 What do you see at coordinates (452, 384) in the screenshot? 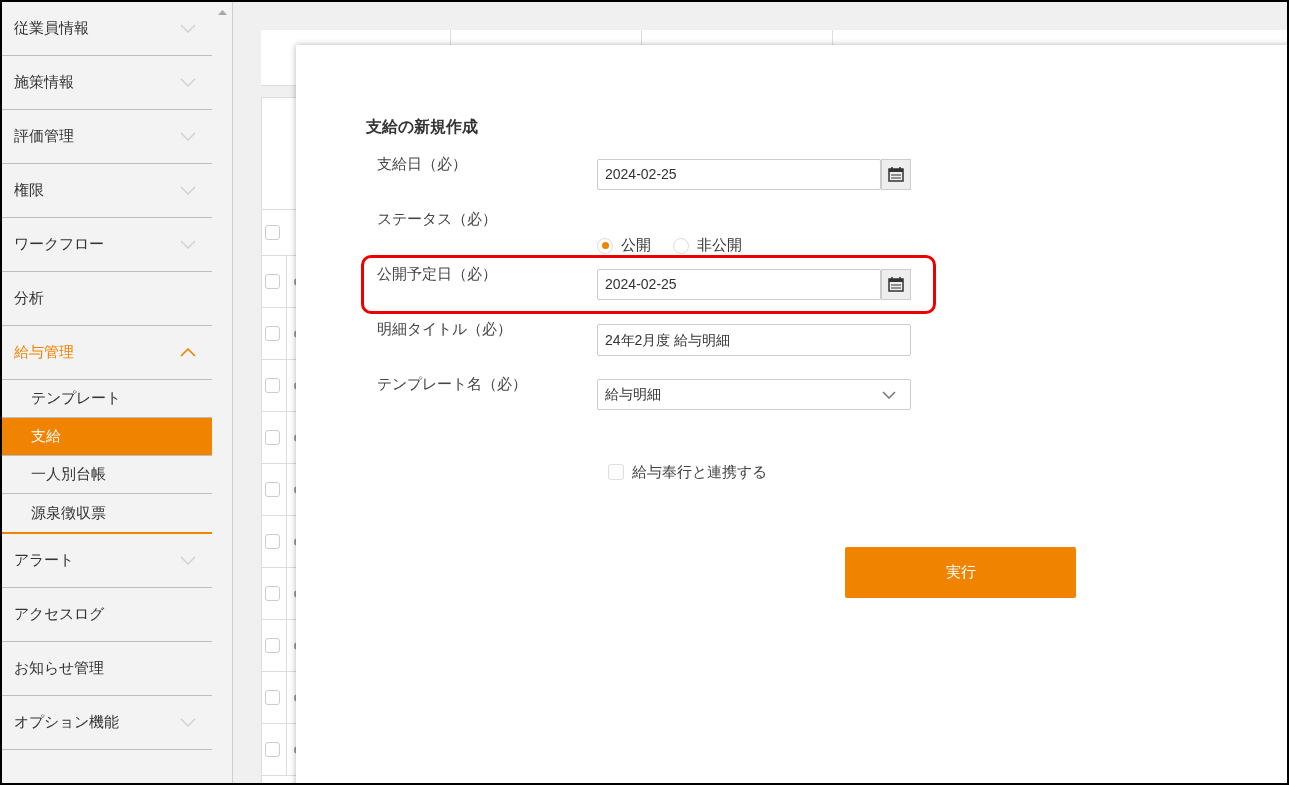
I see `field-label: テンプレート名（必）` at bounding box center [452, 384].